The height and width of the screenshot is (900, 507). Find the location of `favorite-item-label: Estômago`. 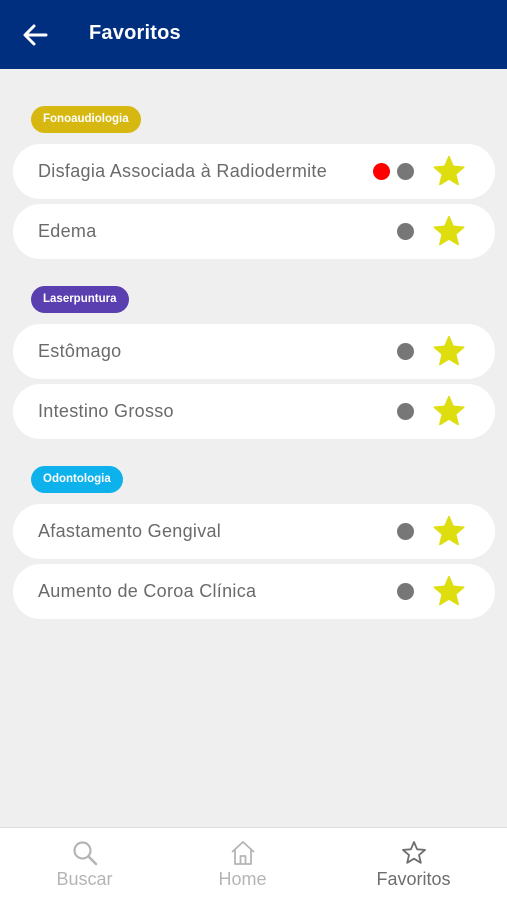

favorite-item-label: Estômago is located at coordinates (80, 351).